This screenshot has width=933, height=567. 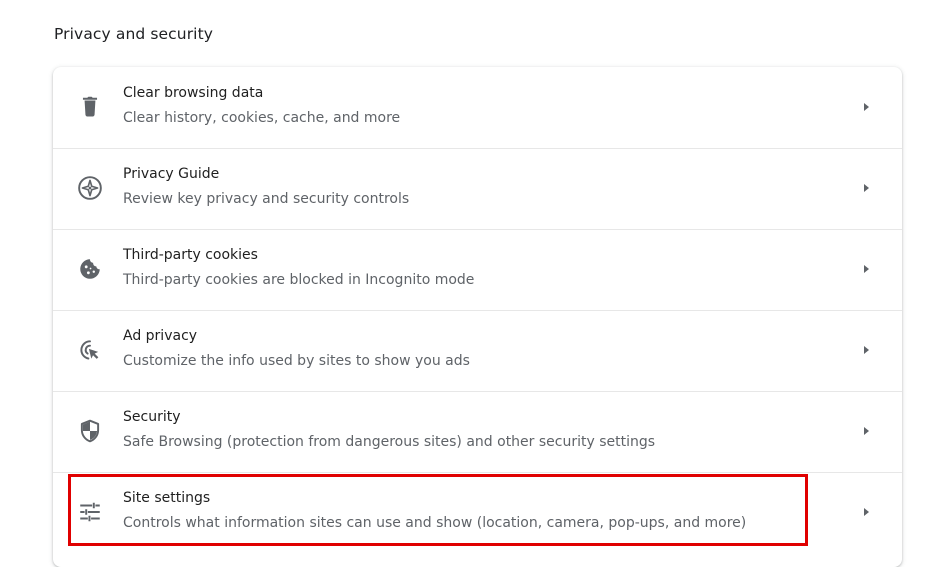 I want to click on row-title: Clear browsing data, so click(x=193, y=93).